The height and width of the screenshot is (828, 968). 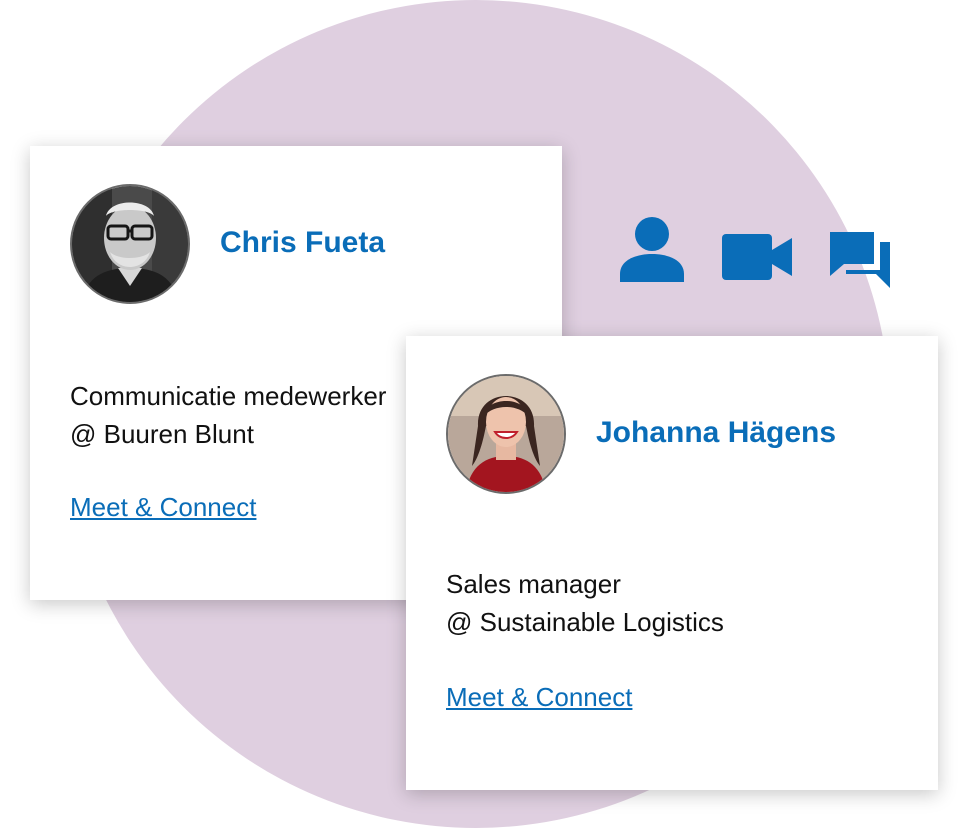 I want to click on profile-role: Communicatie medewerker @ Buuren Blunt, so click(x=228, y=415).